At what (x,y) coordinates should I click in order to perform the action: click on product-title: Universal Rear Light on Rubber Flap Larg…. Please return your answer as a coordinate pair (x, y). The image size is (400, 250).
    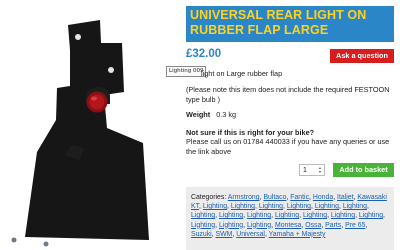
    Looking at the image, I should click on (290, 24).